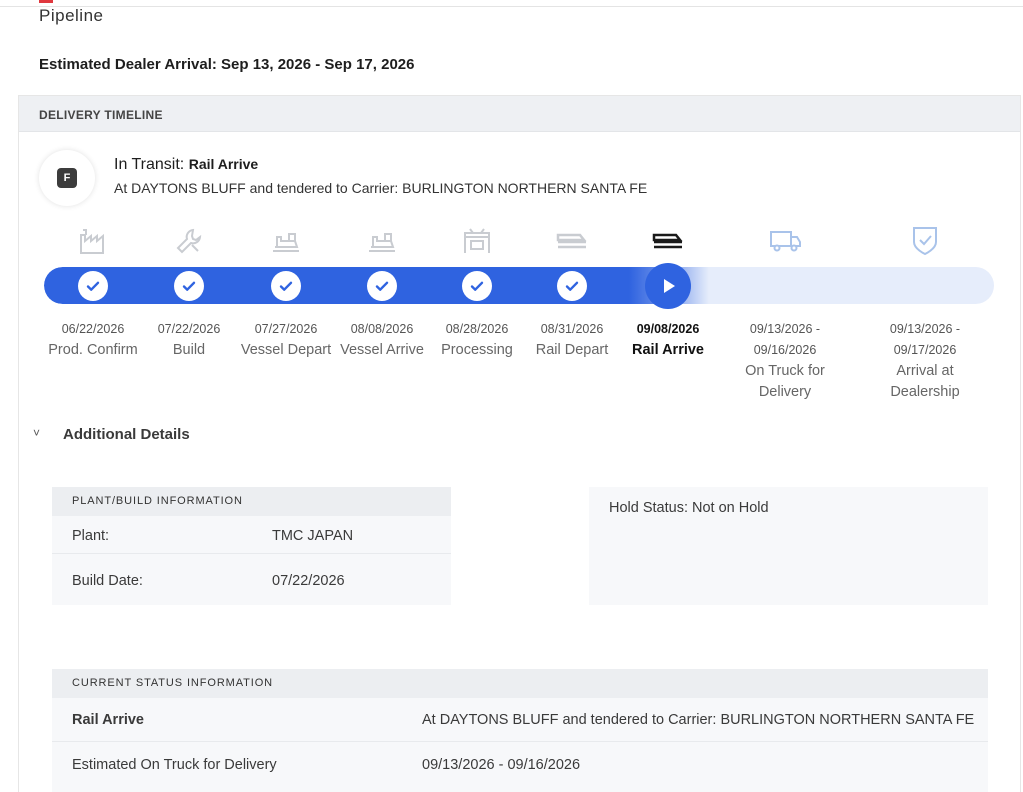 This screenshot has height=792, width=1023. What do you see at coordinates (382, 329) in the screenshot?
I see `step-date: 08/08/2026` at bounding box center [382, 329].